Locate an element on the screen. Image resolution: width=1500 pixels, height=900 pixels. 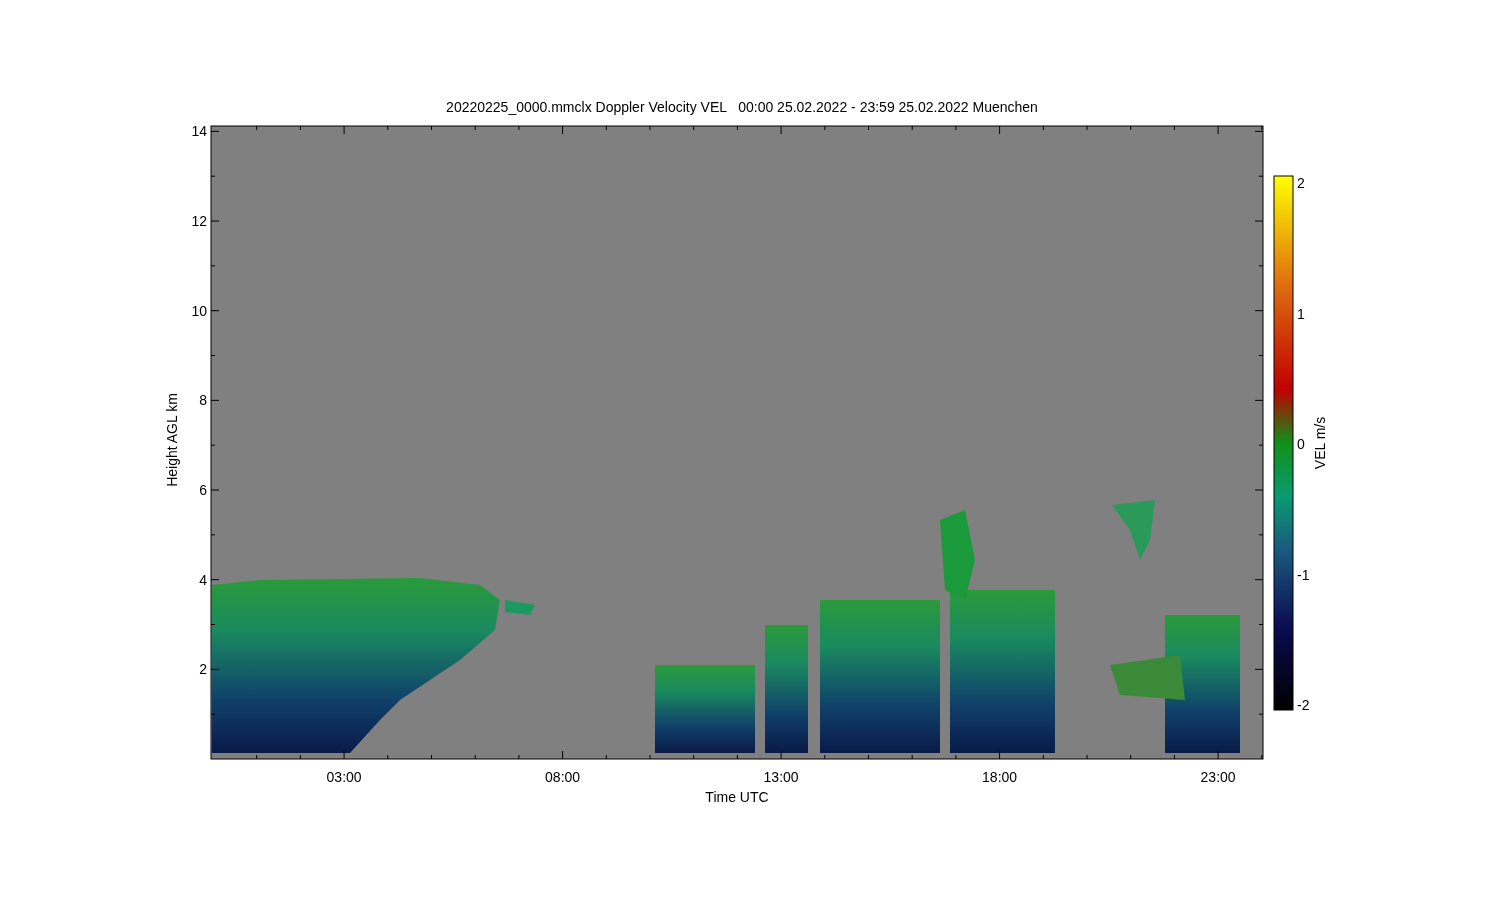
y-tick-label: 2 is located at coordinates (203, 669).